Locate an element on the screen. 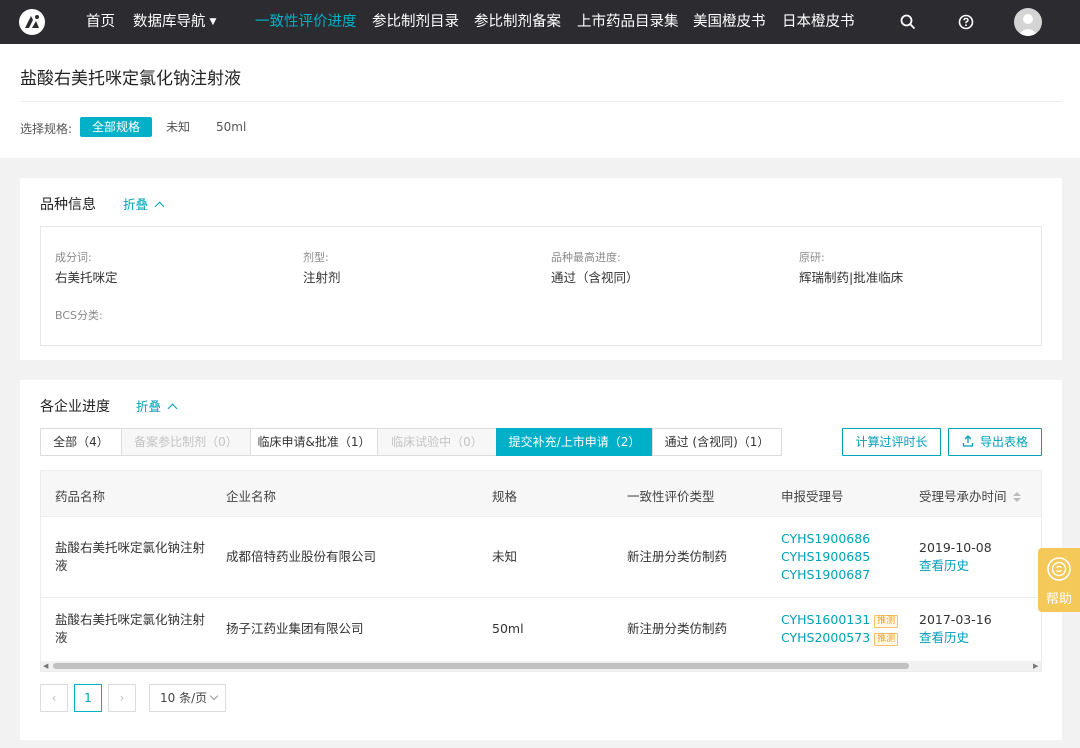 This screenshot has height=748, width=1080. highest-progress-label: 品种最高进度: is located at coordinates (586, 257).